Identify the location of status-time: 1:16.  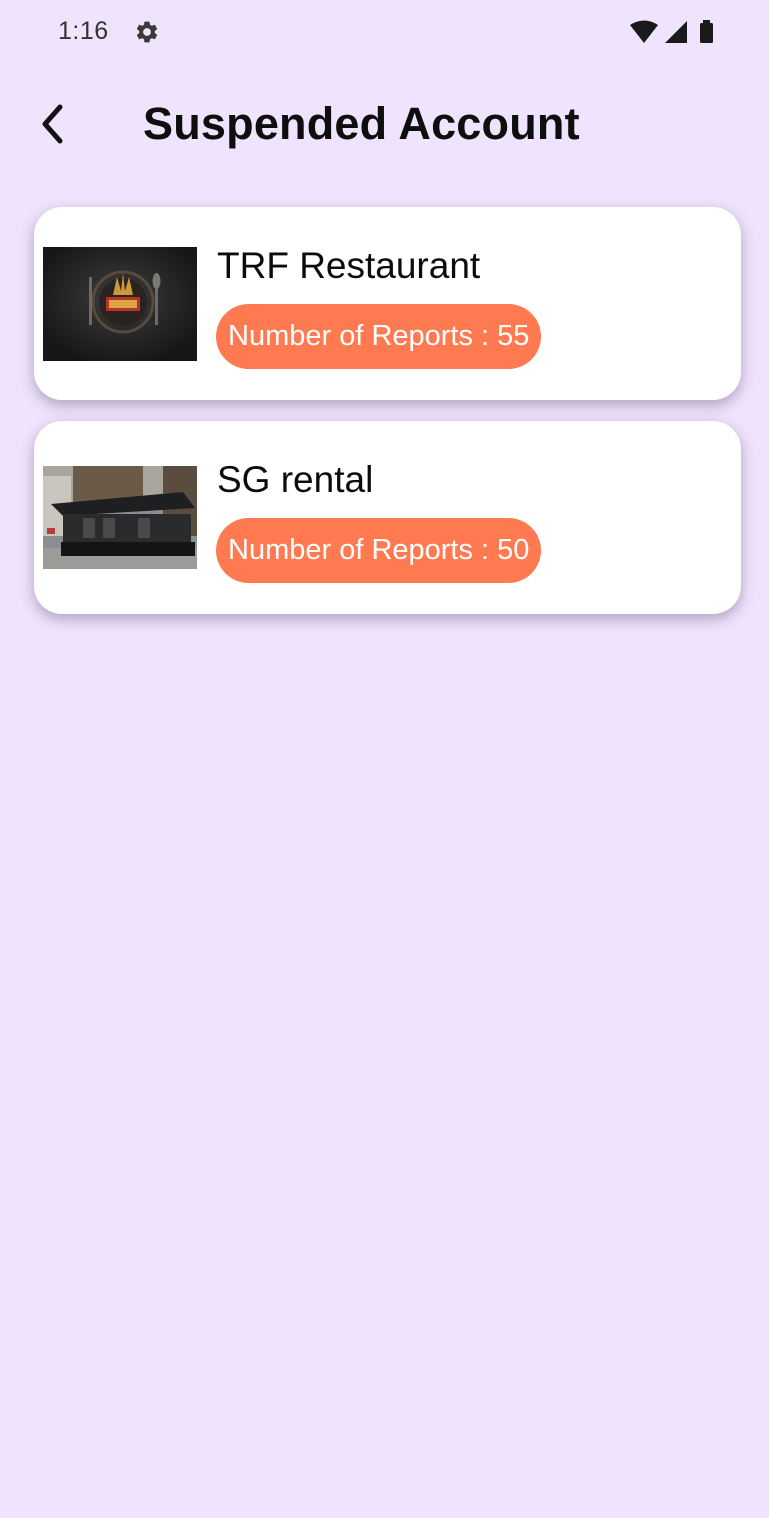
(83, 31).